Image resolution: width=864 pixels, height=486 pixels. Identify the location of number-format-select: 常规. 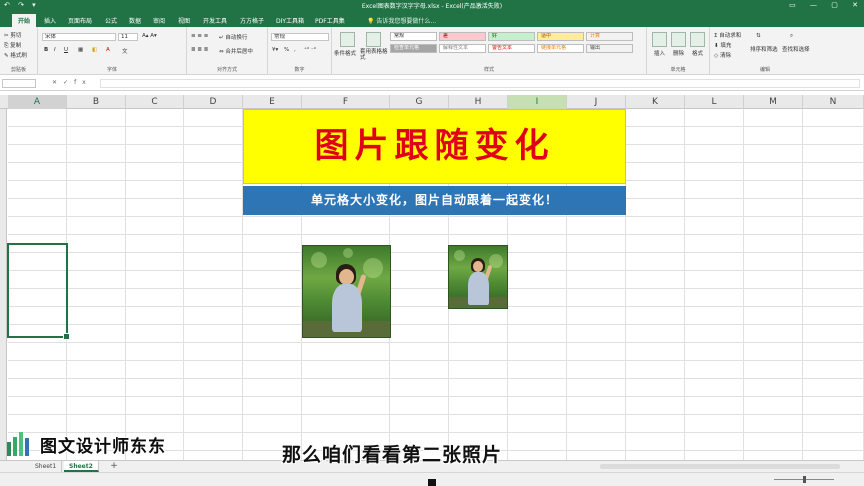
(300, 37).